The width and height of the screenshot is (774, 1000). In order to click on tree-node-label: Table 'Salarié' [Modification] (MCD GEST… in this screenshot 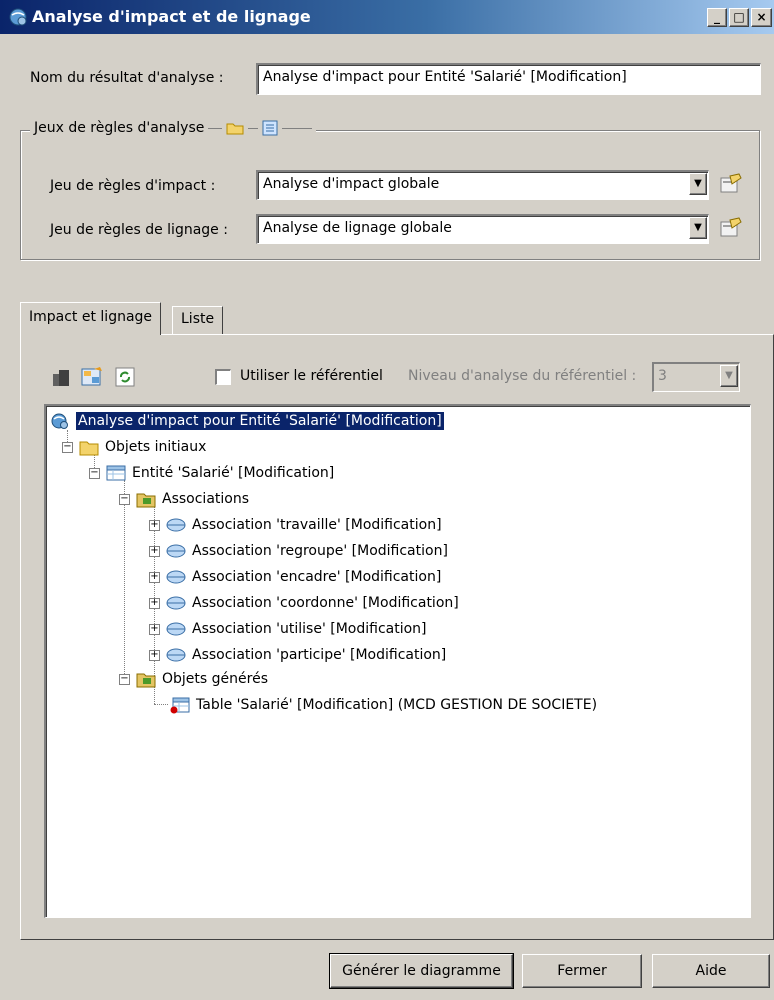, I will do `click(397, 705)`.